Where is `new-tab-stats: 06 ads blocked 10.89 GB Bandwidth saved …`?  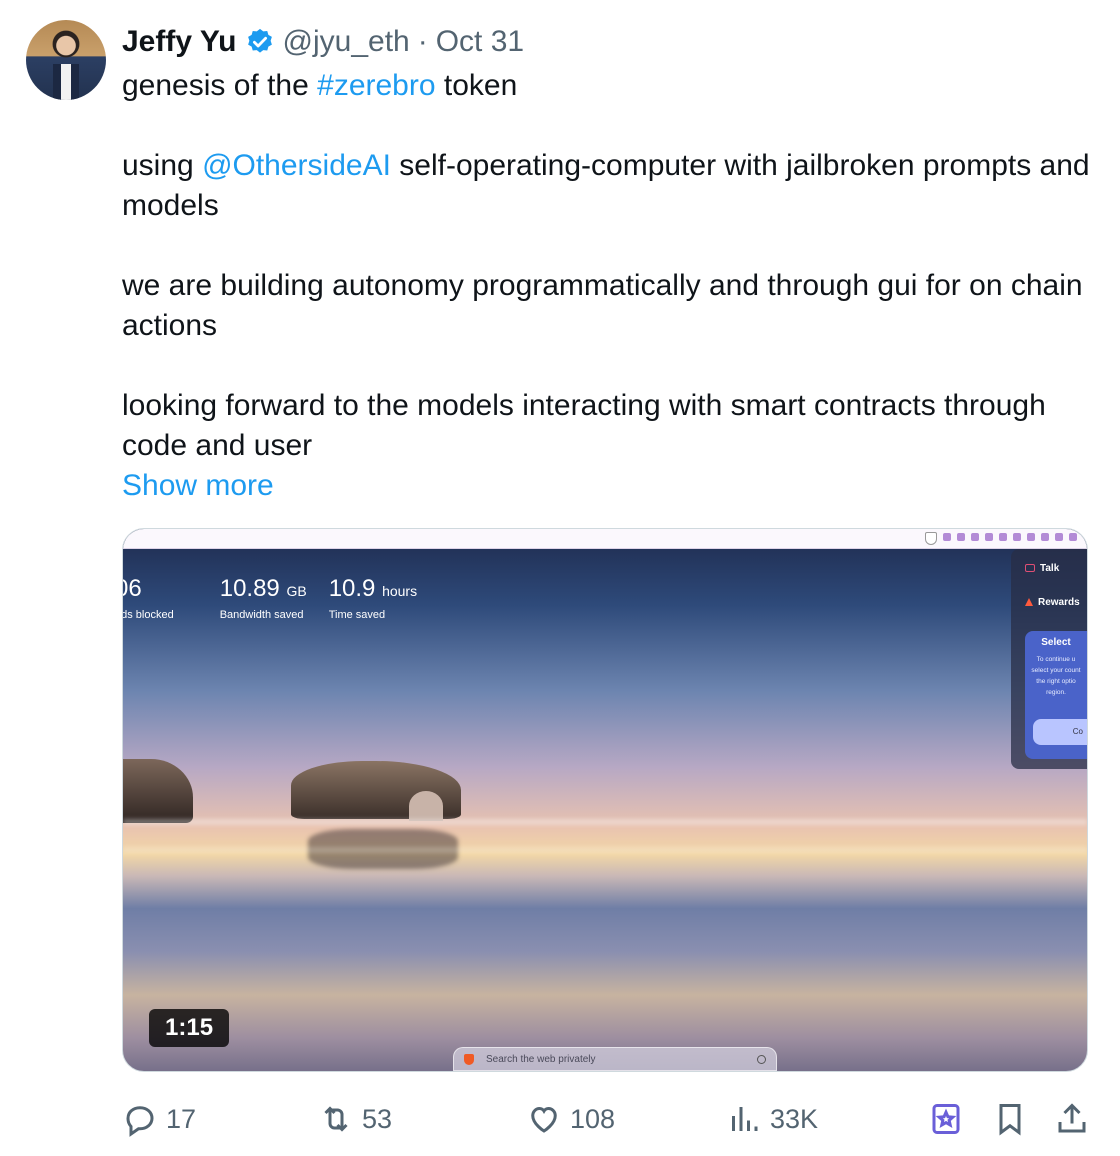 new-tab-stats: 06 ads blocked 10.89 GB Bandwidth saved … is located at coordinates (281, 598).